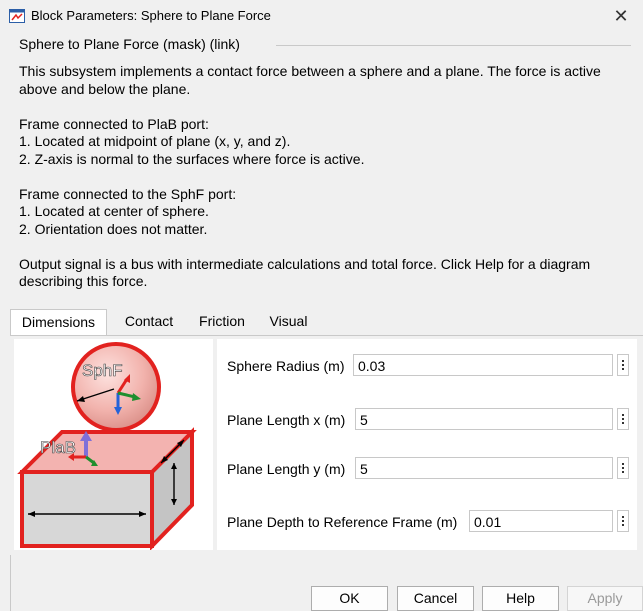  Describe the element at coordinates (484, 468) in the screenshot. I see `plane-length-y-input: 5` at that location.